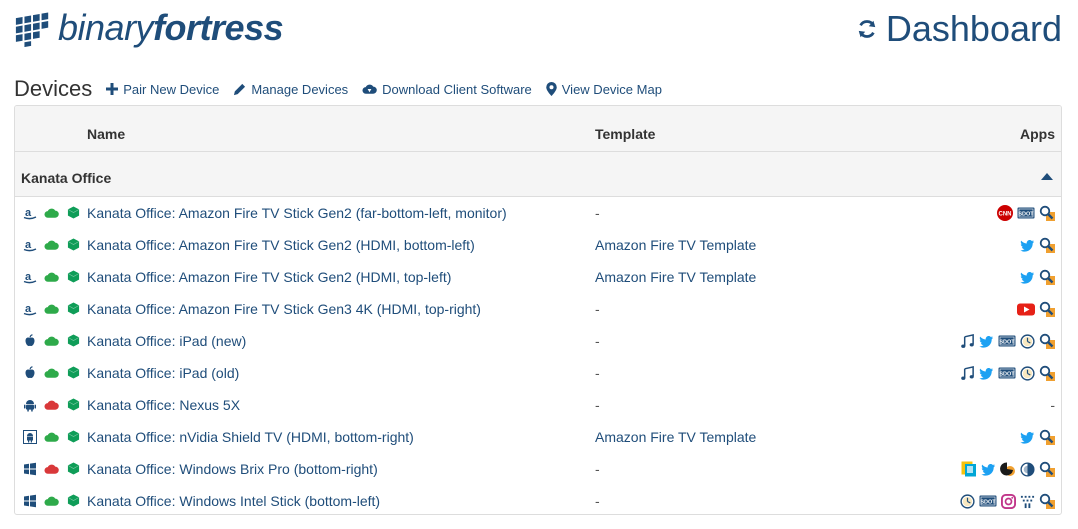  I want to click on device-name-link: Kanata Office: iPad (old), so click(163, 373).